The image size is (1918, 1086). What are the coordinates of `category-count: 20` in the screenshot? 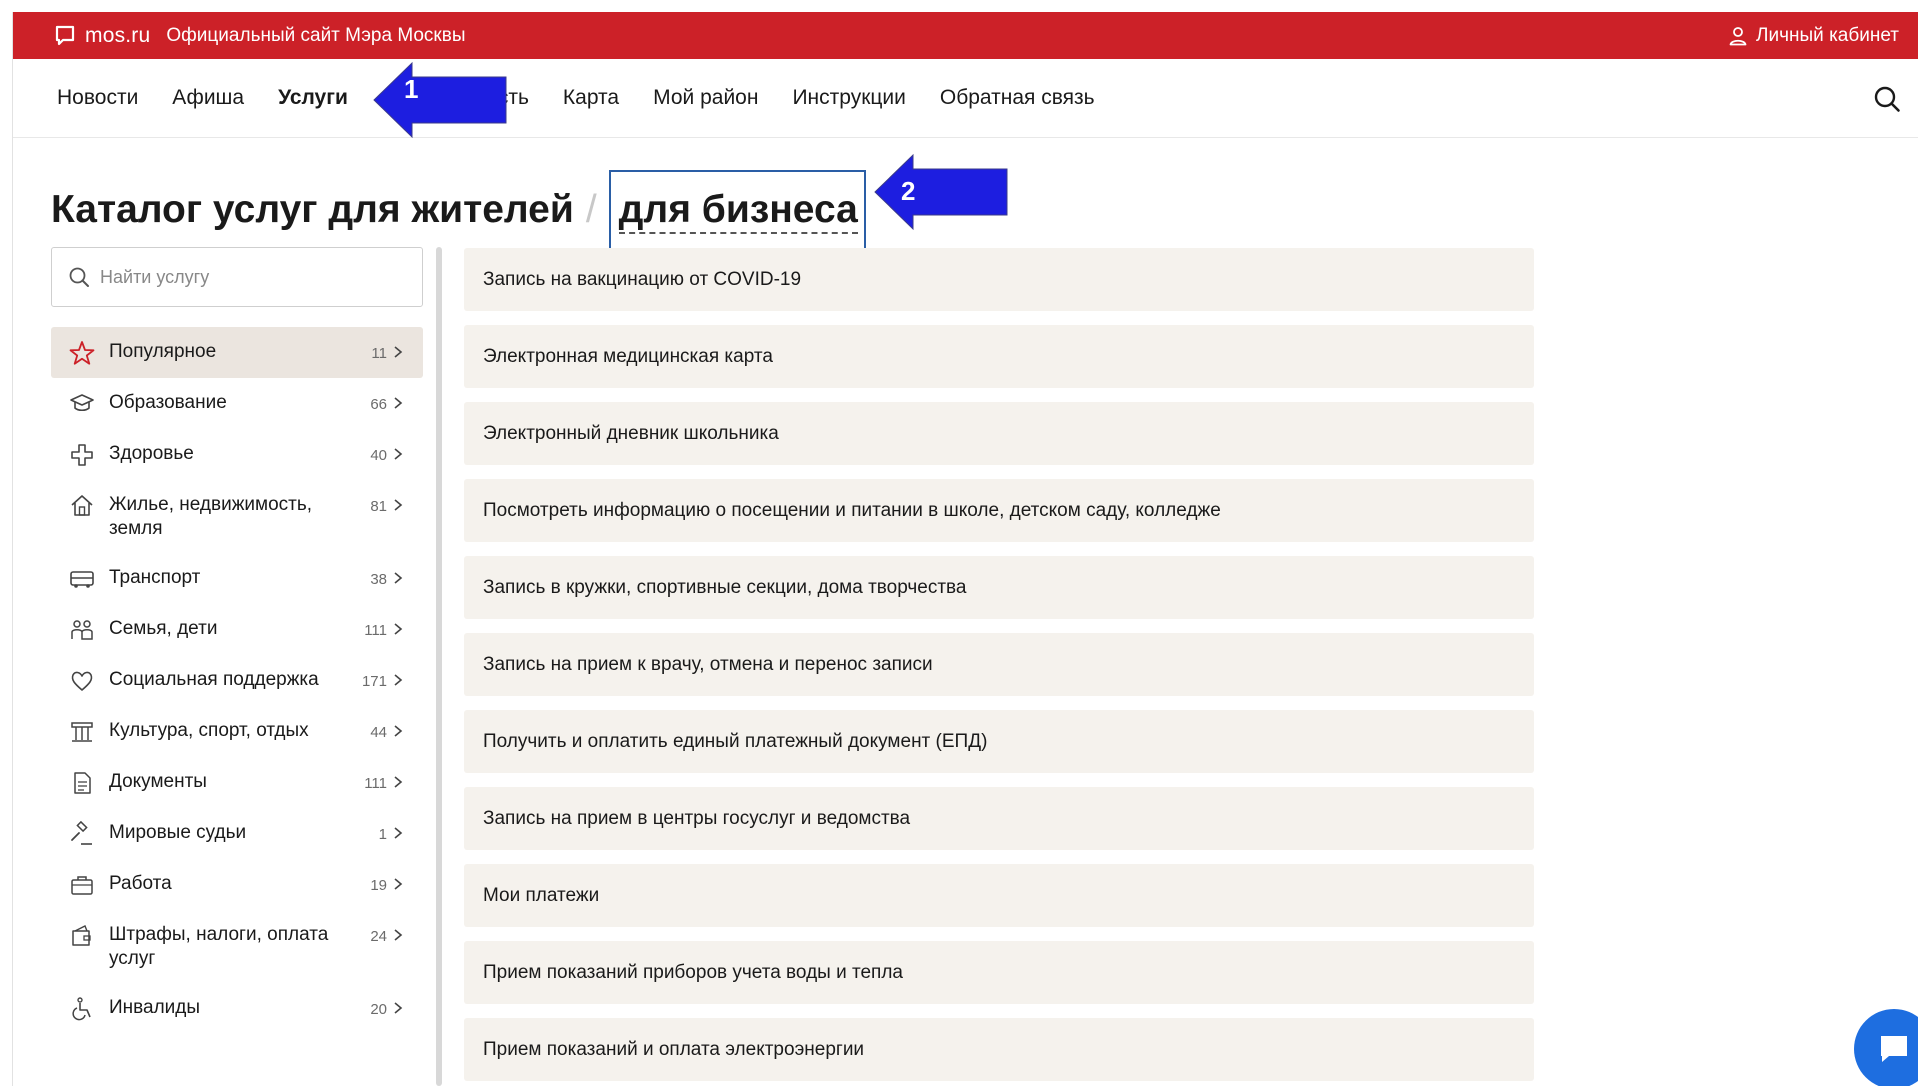 It's located at (378, 1009).